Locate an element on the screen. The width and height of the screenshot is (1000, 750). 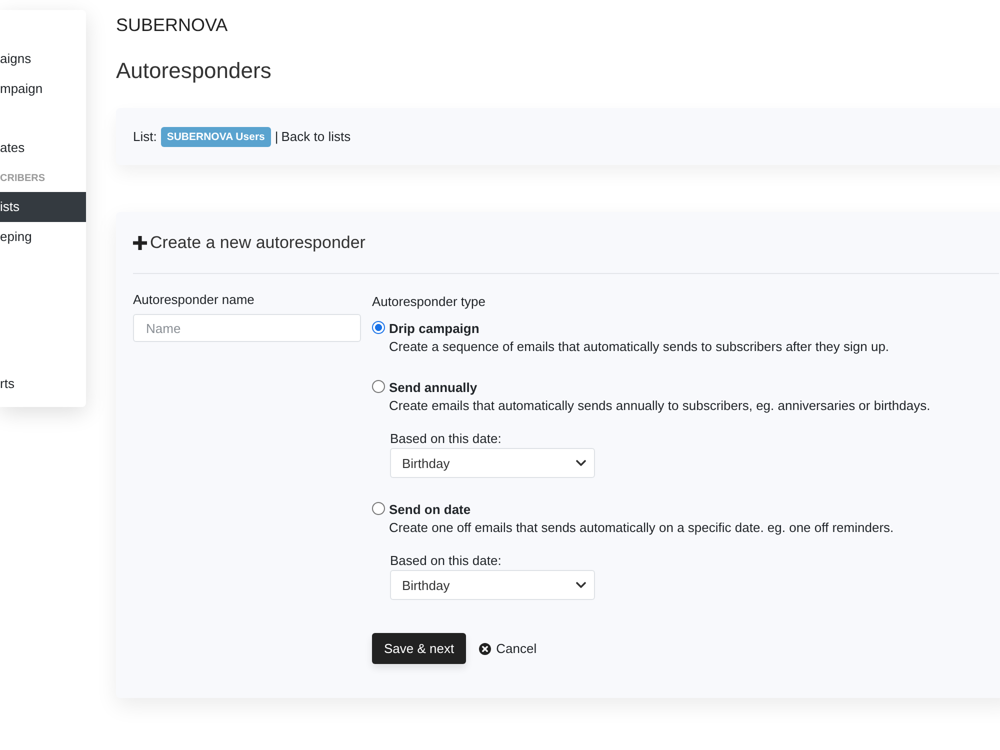
form-title: Create a new autoresponder is located at coordinates (258, 243).